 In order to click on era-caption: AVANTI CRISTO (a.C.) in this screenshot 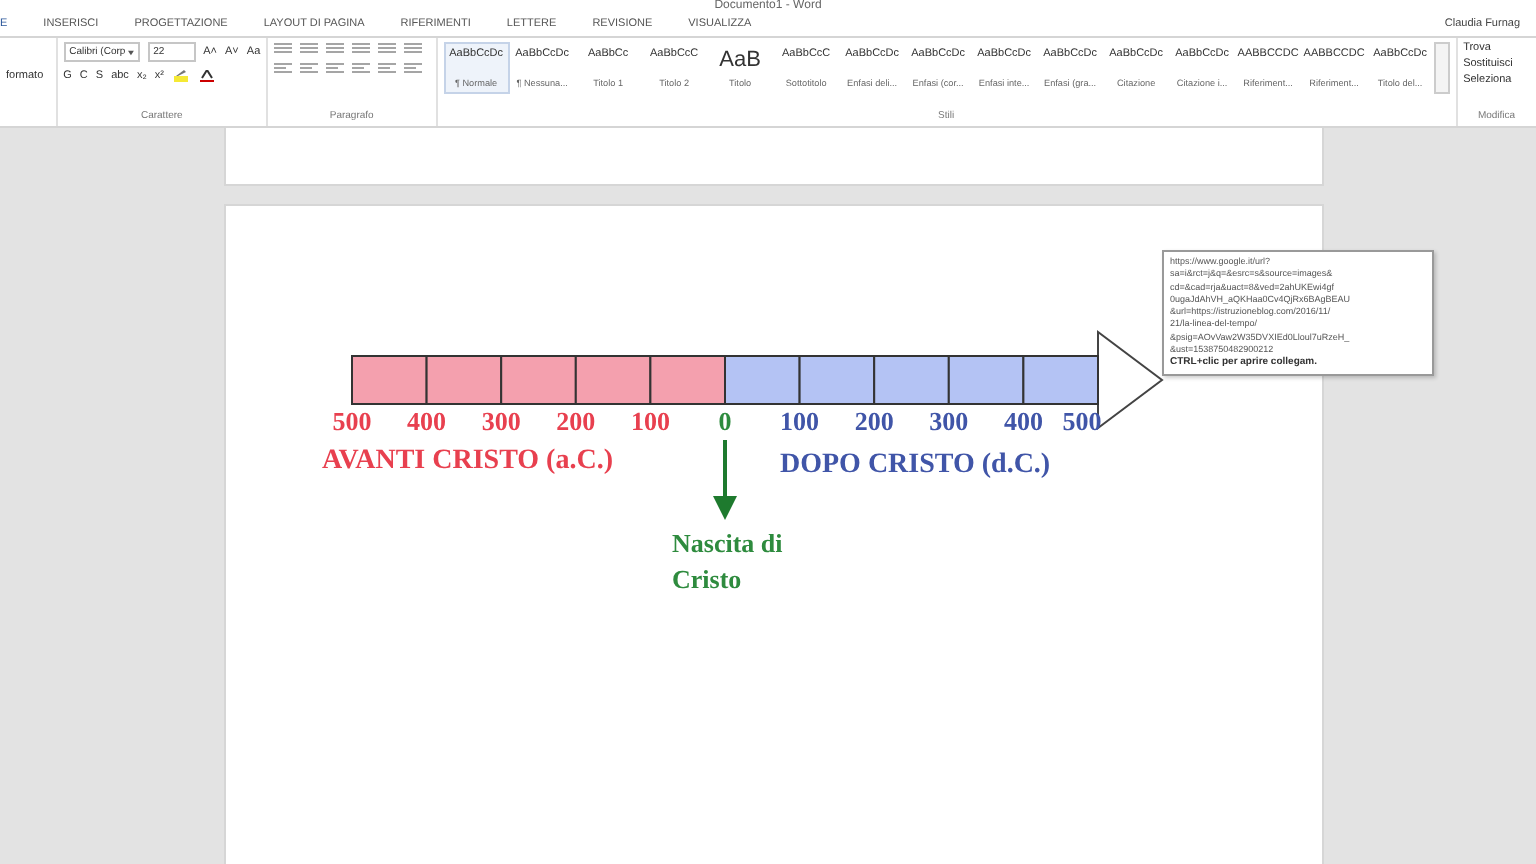, I will do `click(467, 461)`.